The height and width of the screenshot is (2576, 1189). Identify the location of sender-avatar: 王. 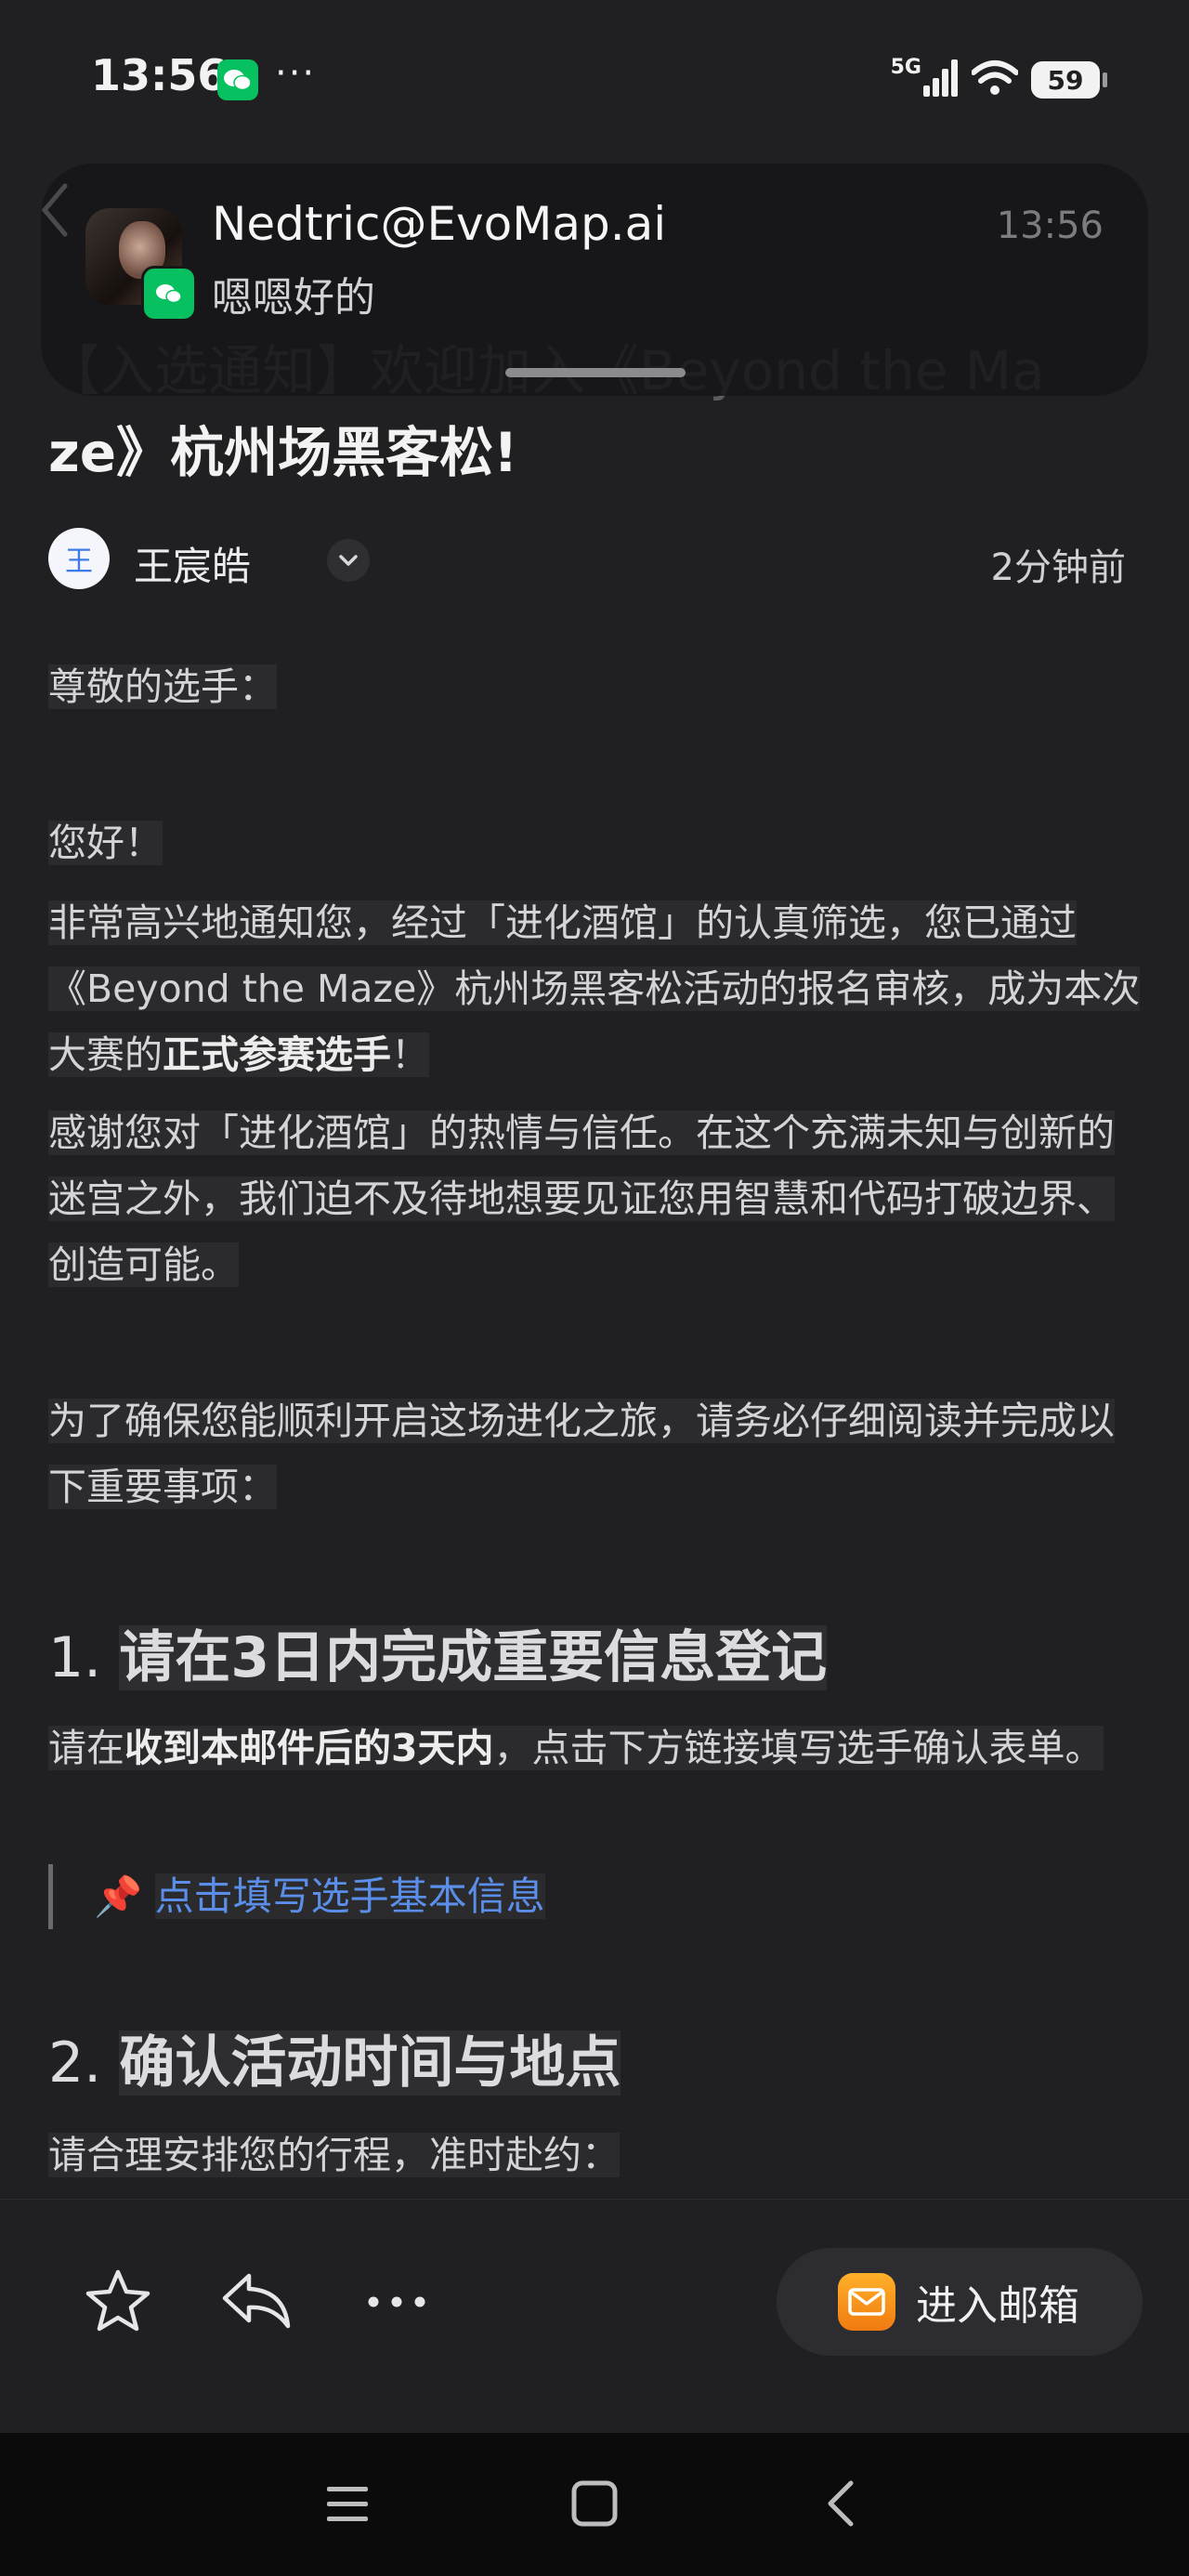
(79, 558).